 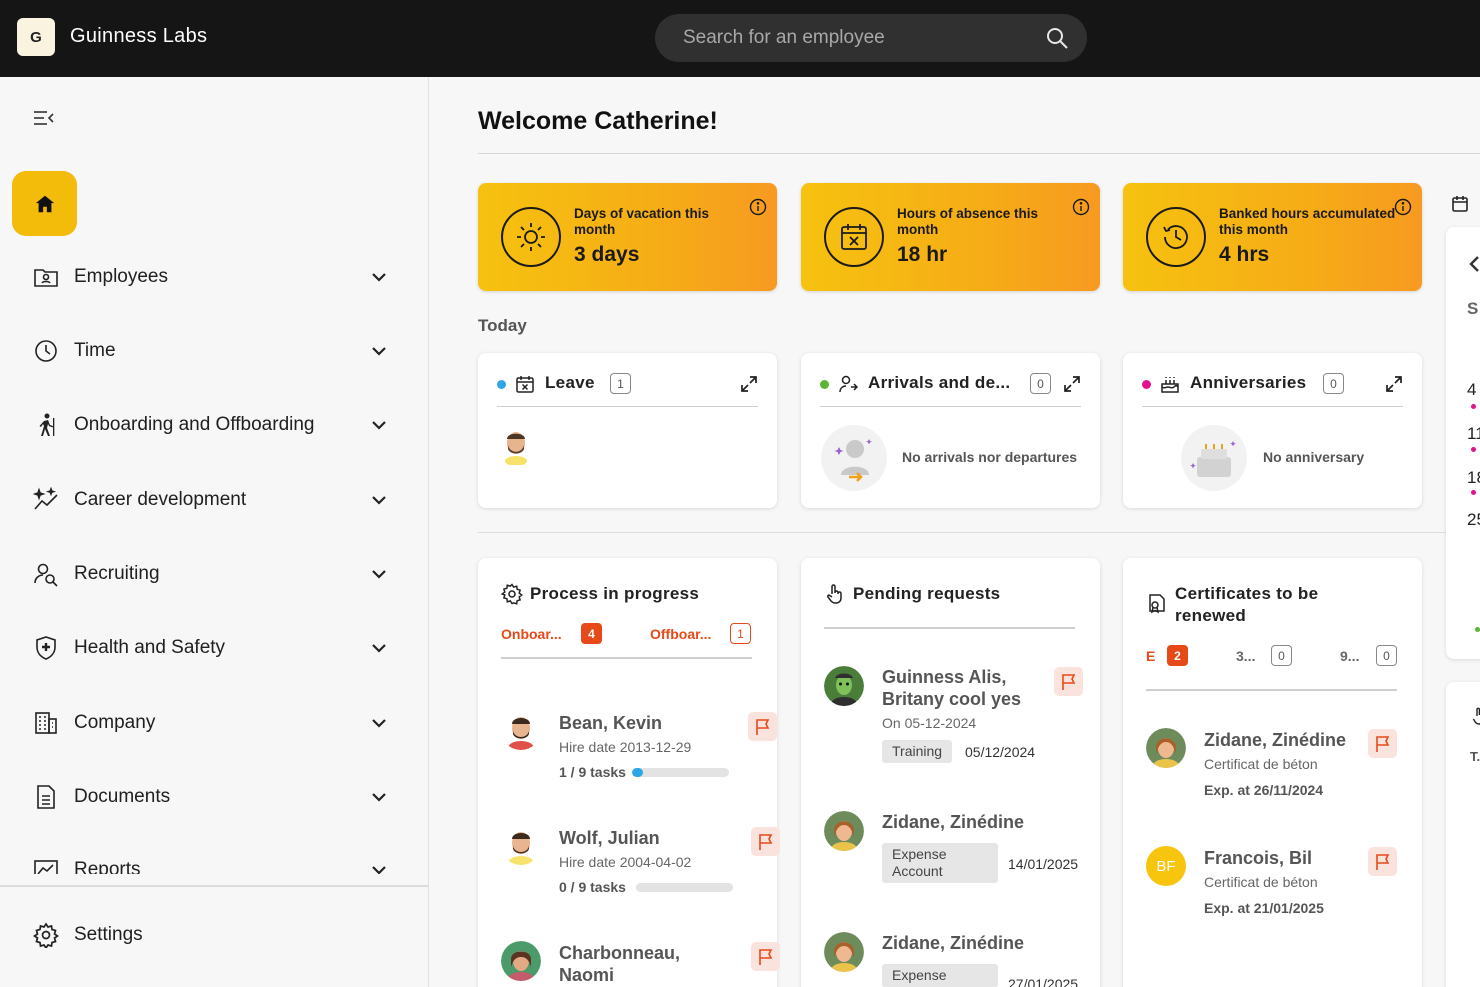 I want to click on request-date: On 05-12-2024, so click(x=929, y=723).